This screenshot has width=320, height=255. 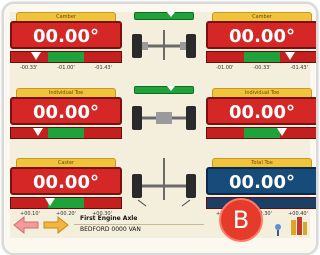 I want to click on rear-axle-view, so click(x=164, y=184).